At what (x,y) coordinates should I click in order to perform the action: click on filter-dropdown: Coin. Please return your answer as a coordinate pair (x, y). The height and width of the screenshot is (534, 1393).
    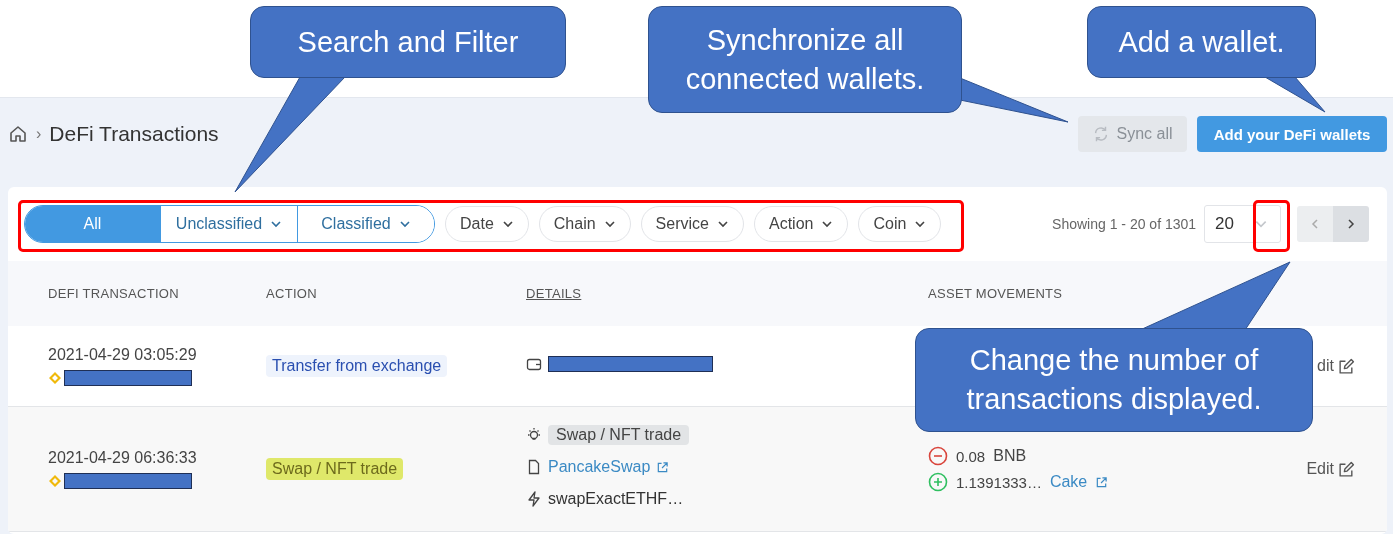
    Looking at the image, I should click on (900, 224).